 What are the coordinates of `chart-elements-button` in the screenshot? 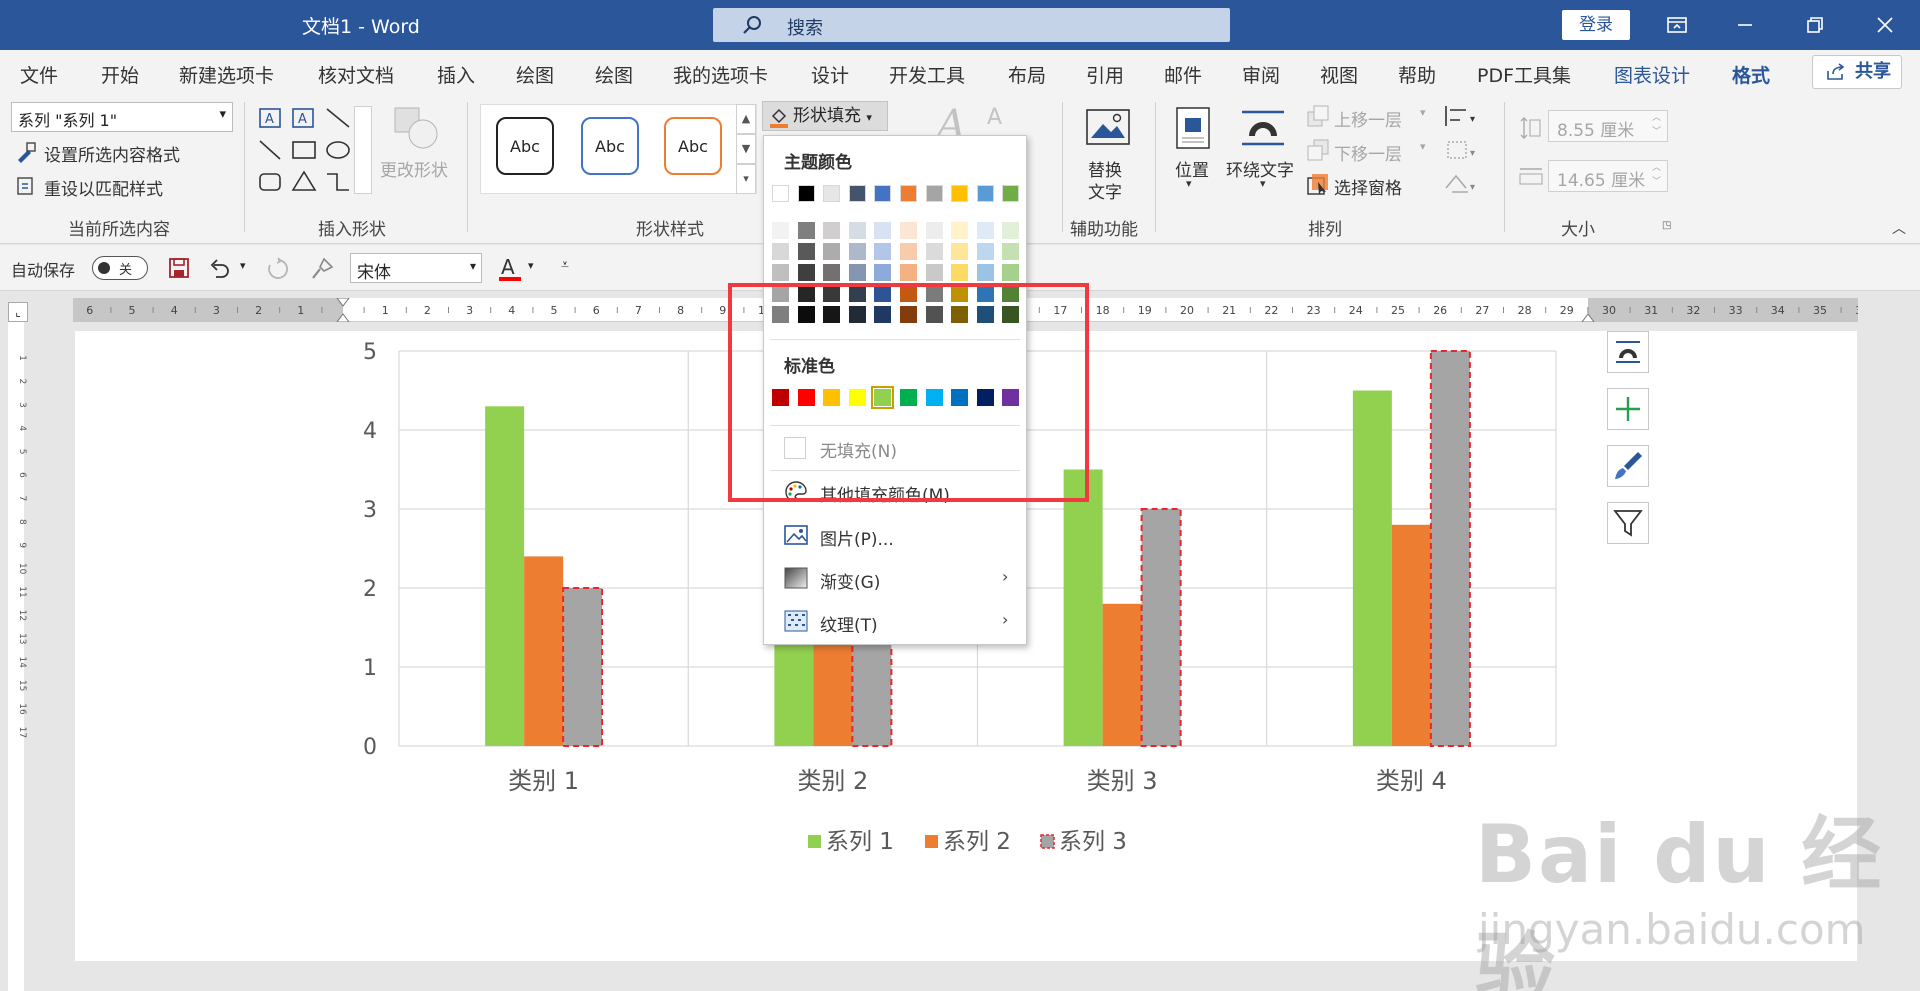 It's located at (1628, 409).